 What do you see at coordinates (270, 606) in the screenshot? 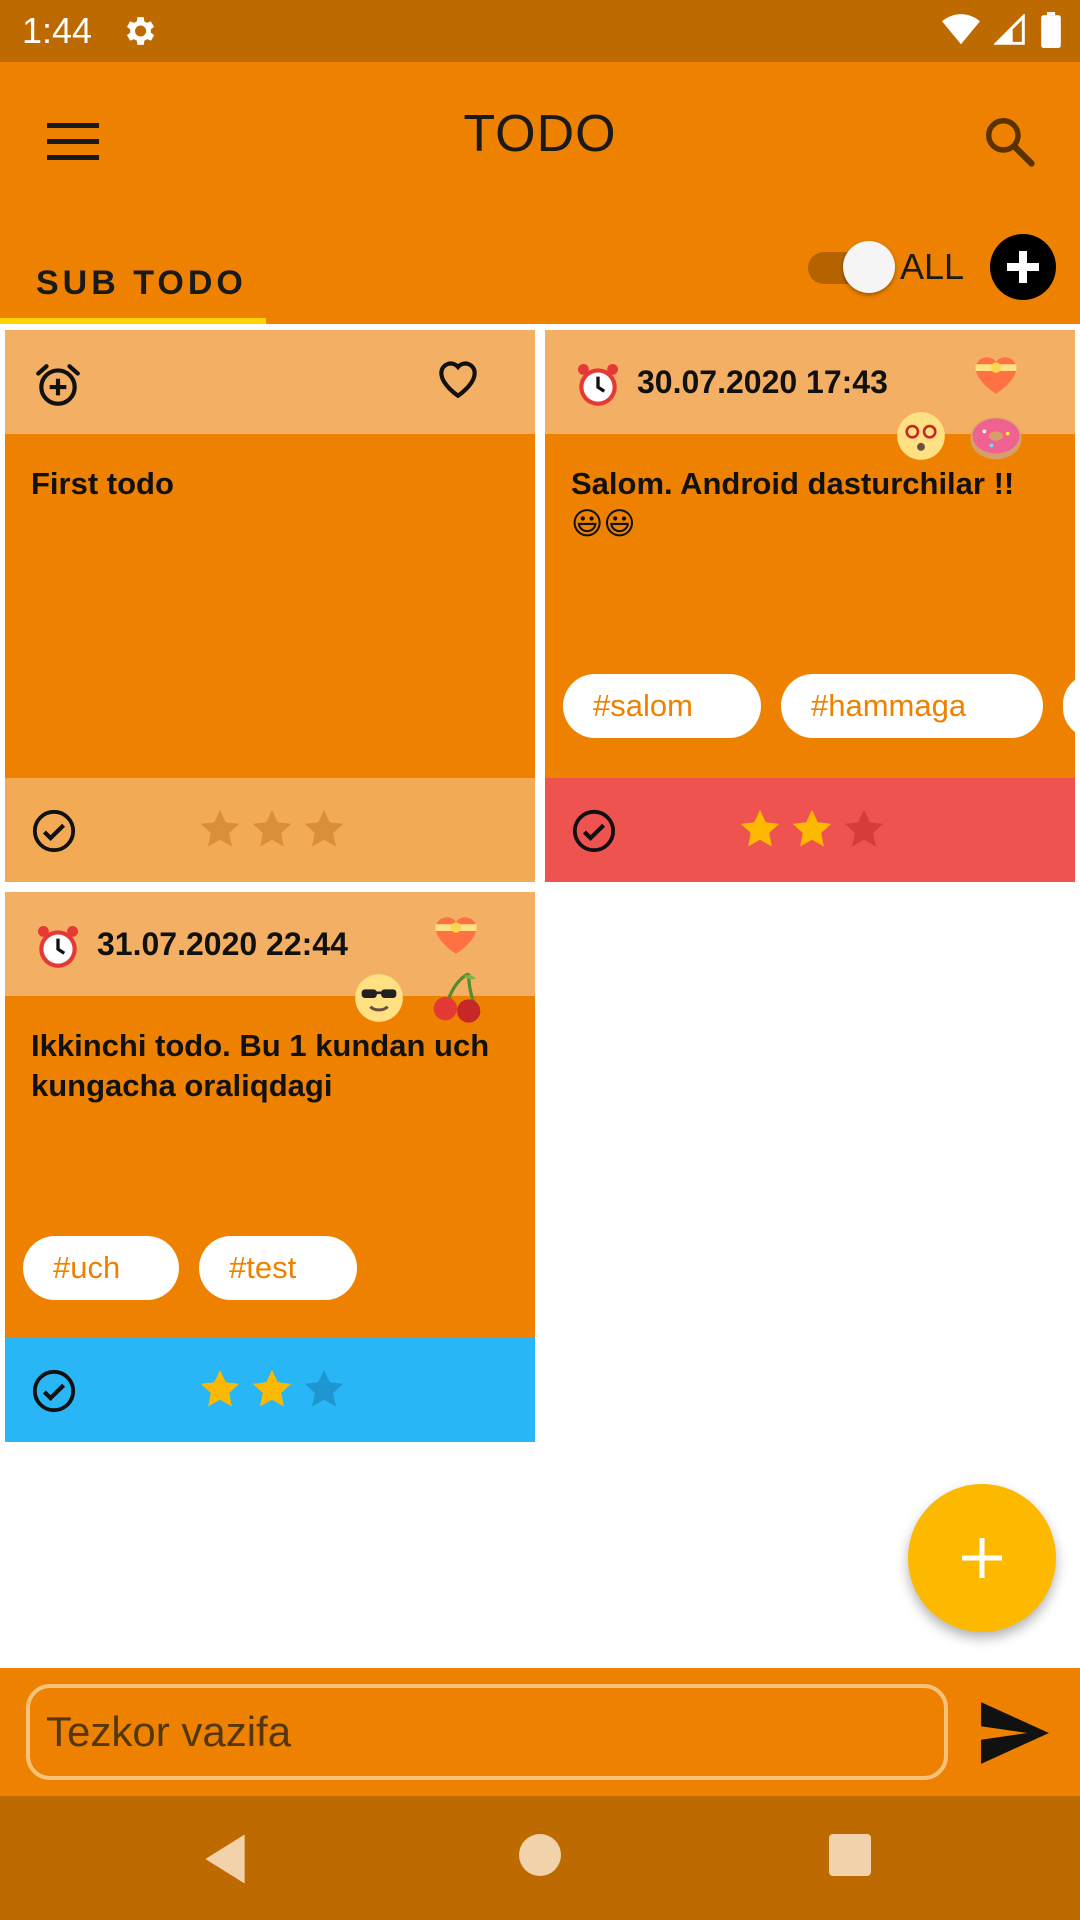
I see `todo-card: First todo` at bounding box center [270, 606].